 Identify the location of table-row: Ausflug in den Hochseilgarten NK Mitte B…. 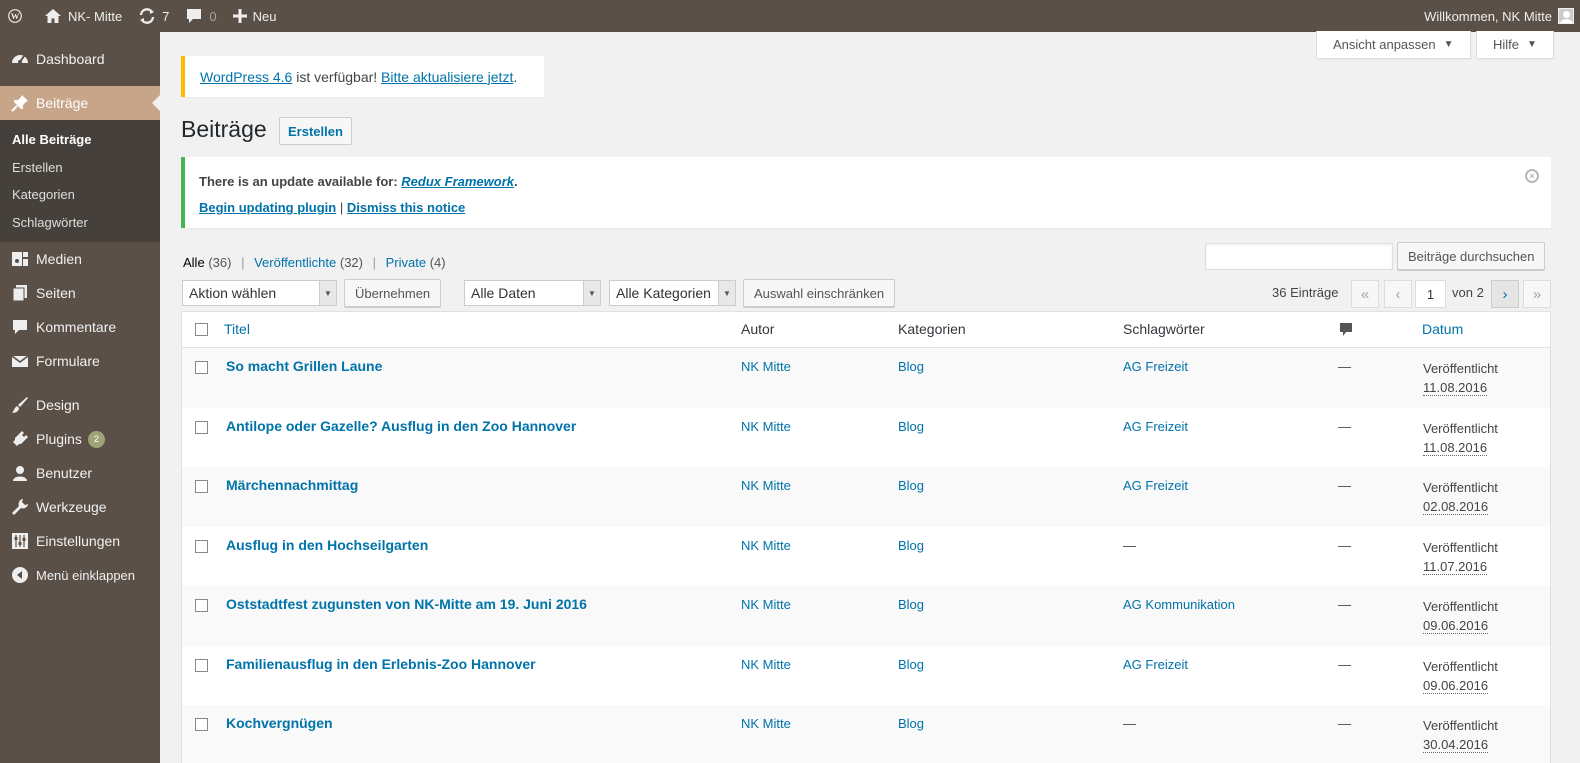
(866, 557).